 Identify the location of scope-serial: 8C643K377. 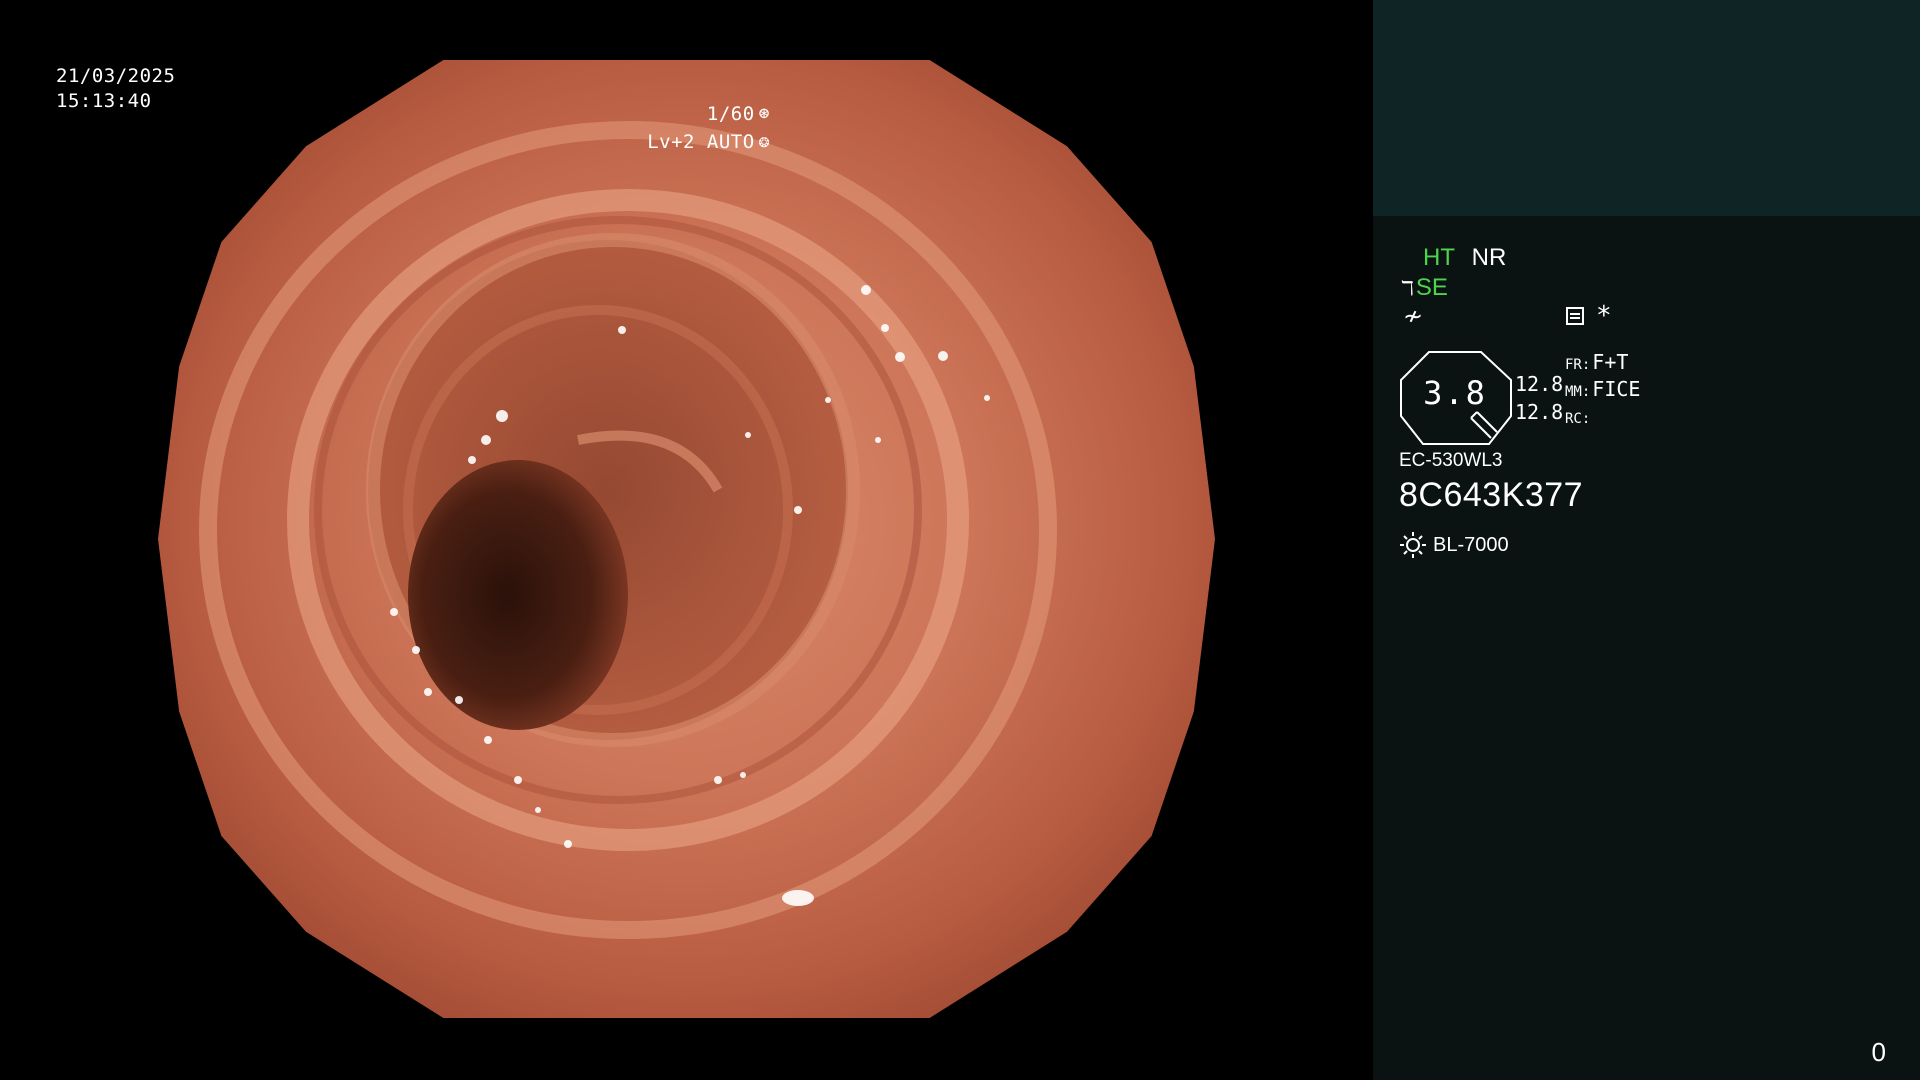
(1491, 495).